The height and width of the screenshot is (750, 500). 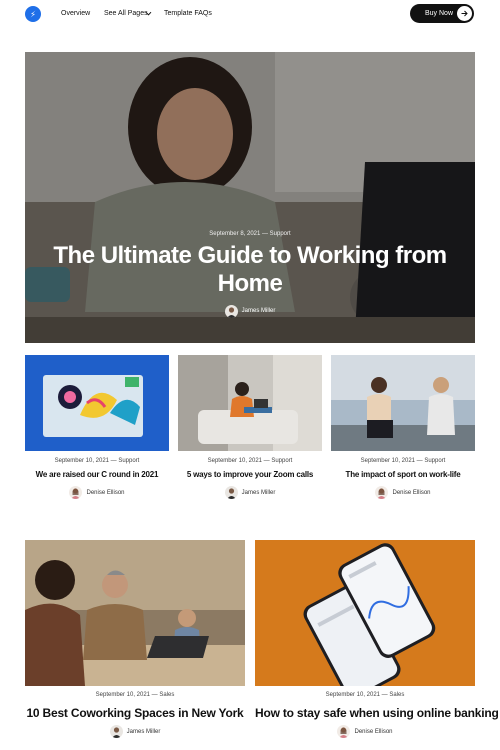 I want to click on arrow-right-icon, so click(x=464, y=13).